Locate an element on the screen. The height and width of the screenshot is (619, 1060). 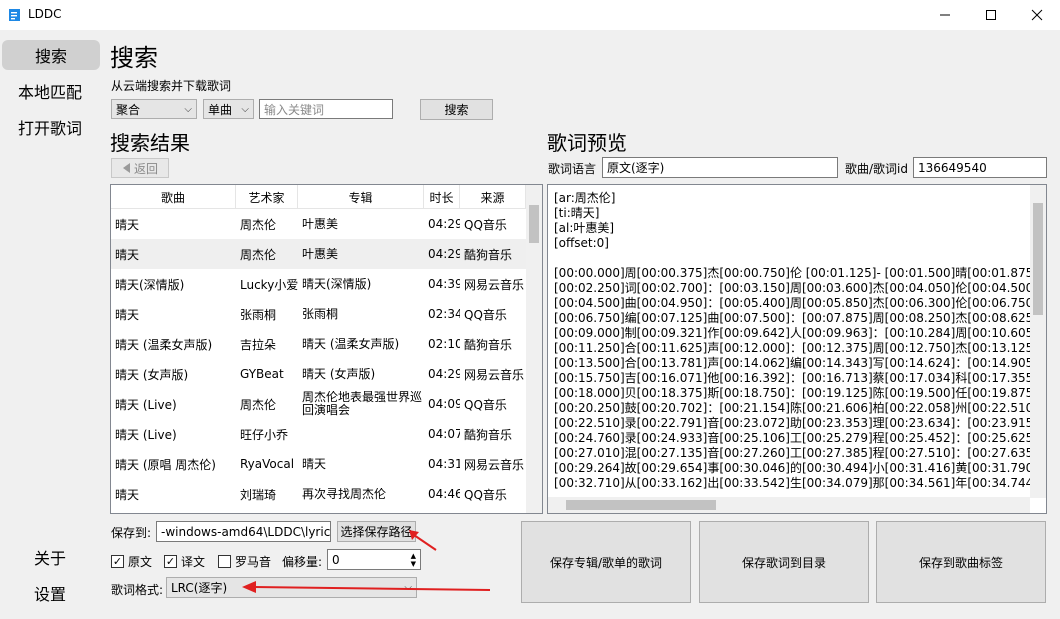
save-path-input: -windows-amd64\LDDC\lyrics is located at coordinates (243, 531).